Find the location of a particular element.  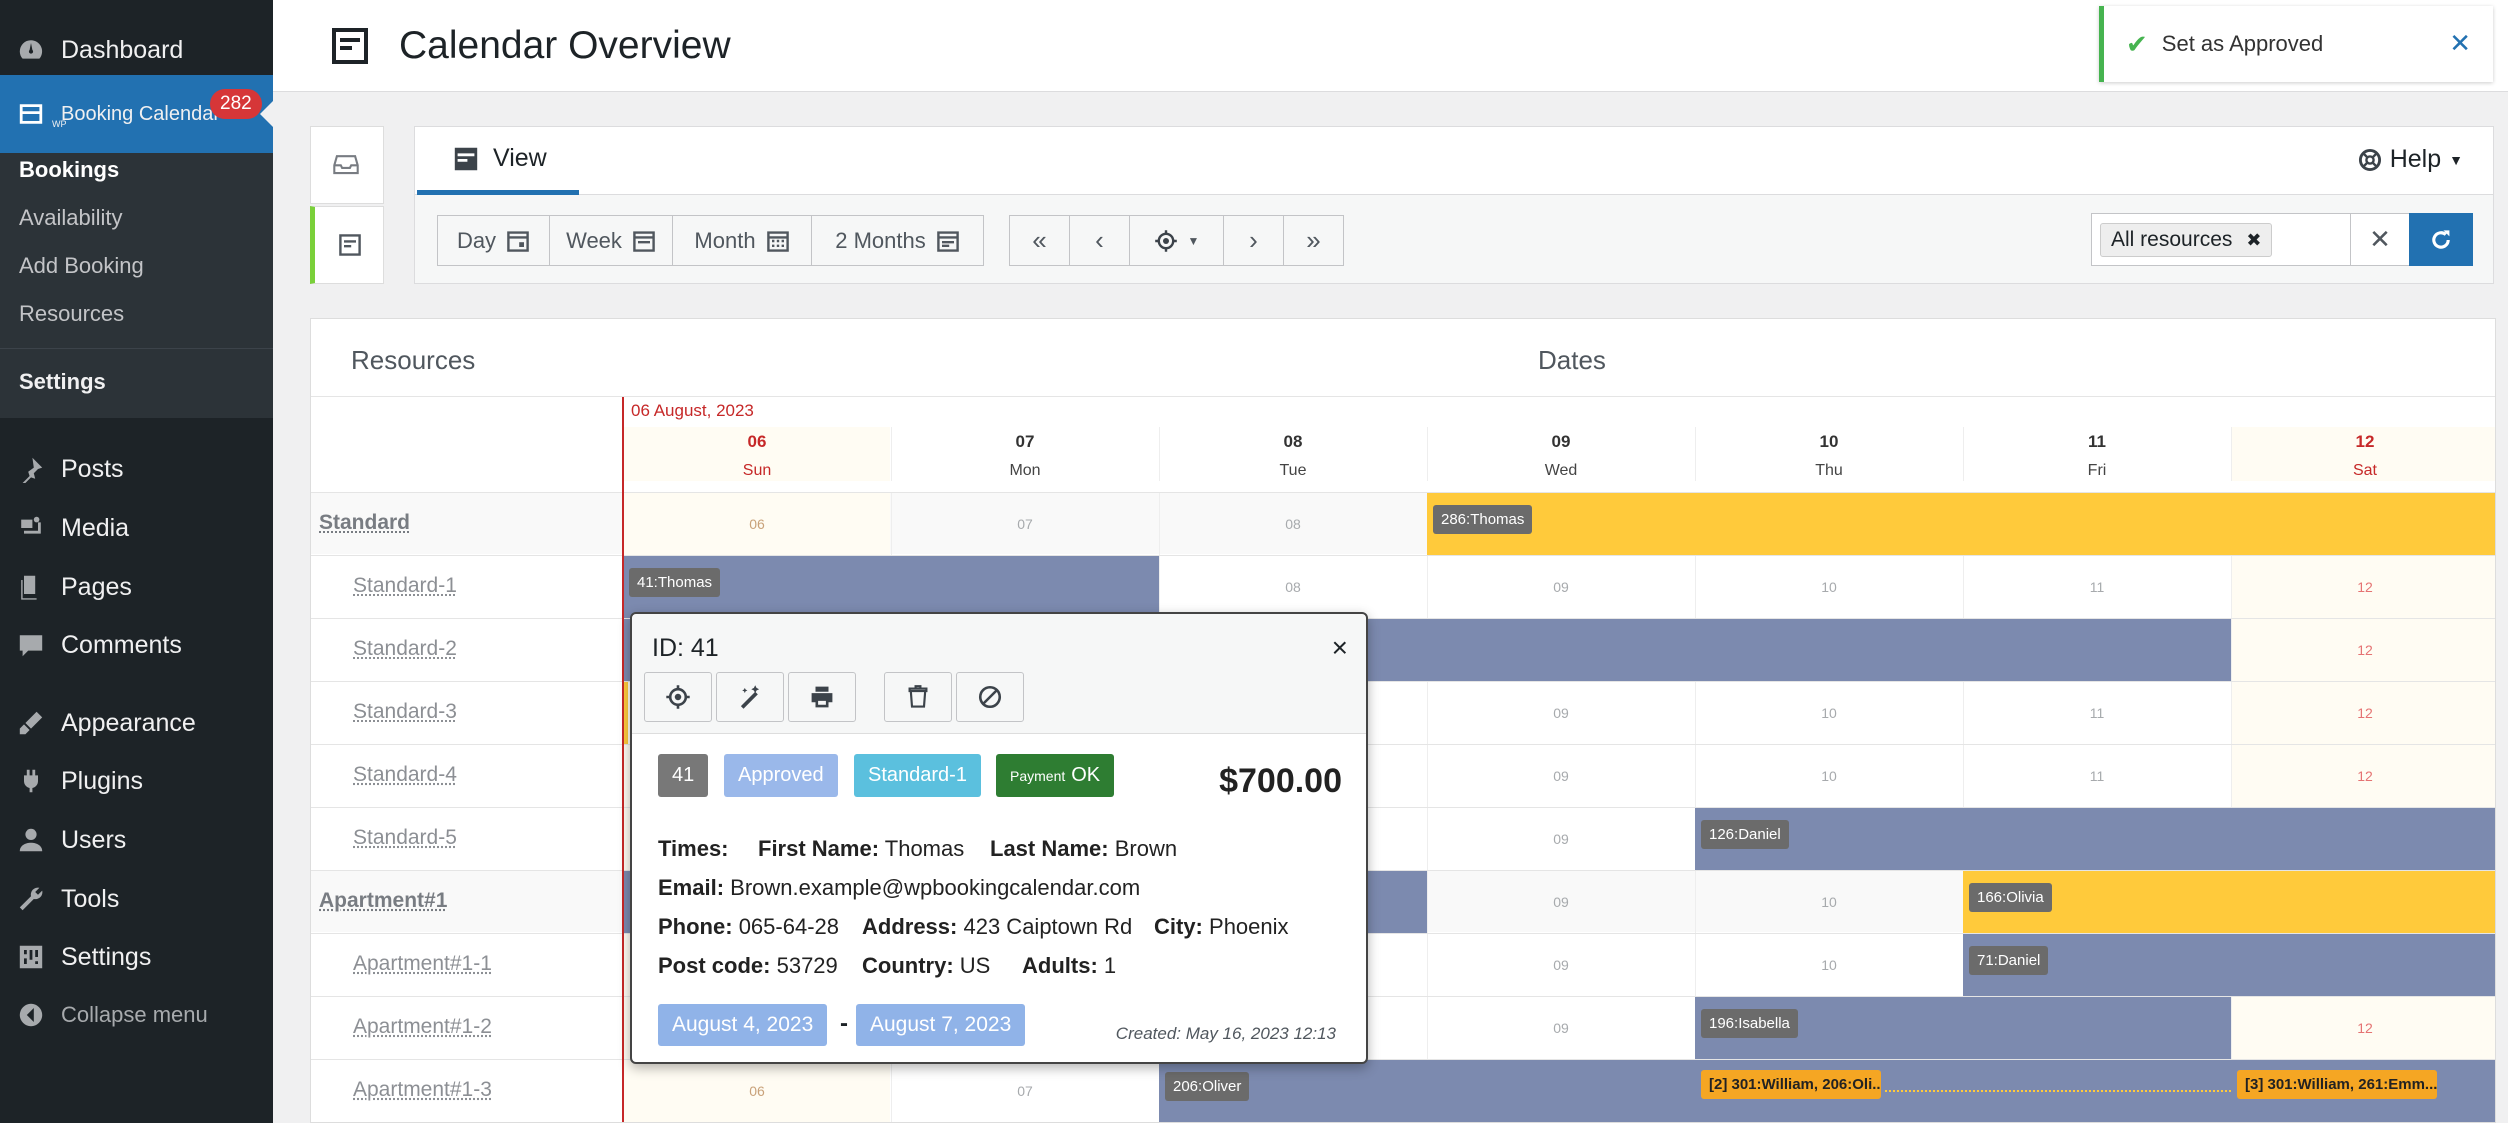

resource-name: Standard-2 is located at coordinates (405, 649).